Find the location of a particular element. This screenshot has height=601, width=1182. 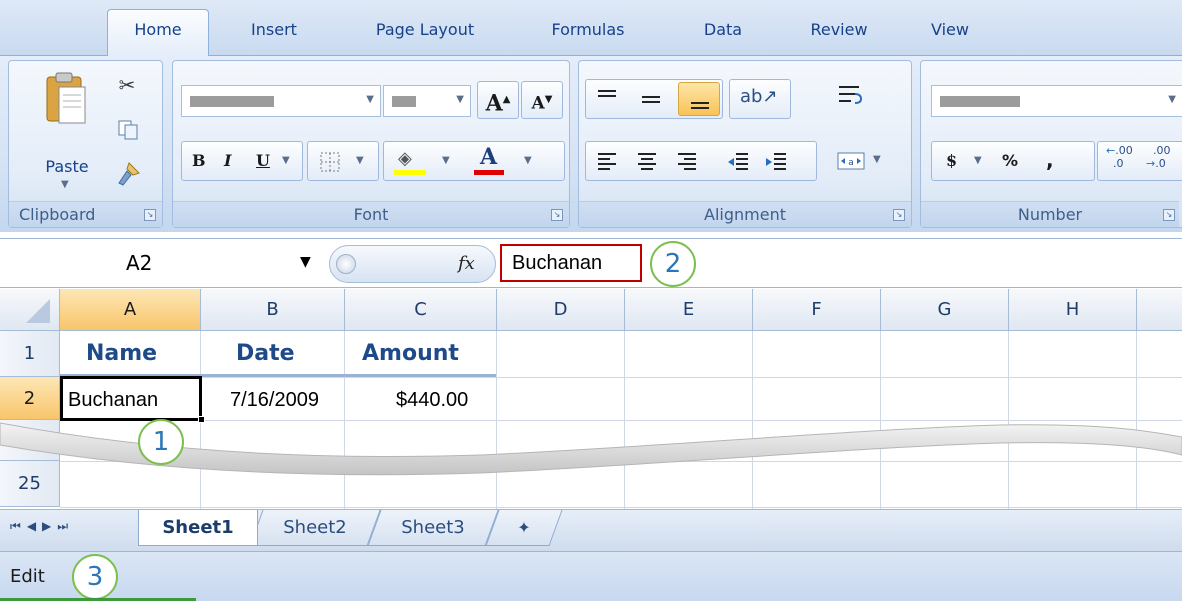

sheet-tab-1: Sheet1 is located at coordinates (198, 528).